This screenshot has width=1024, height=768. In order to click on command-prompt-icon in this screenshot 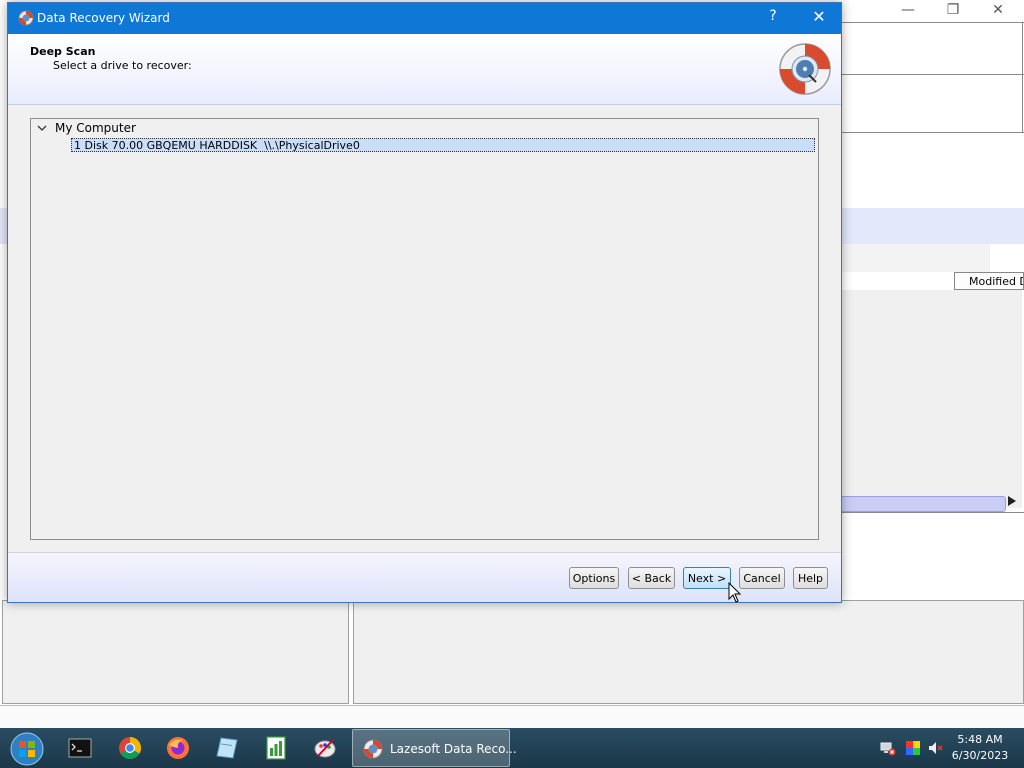, I will do `click(80, 748)`.